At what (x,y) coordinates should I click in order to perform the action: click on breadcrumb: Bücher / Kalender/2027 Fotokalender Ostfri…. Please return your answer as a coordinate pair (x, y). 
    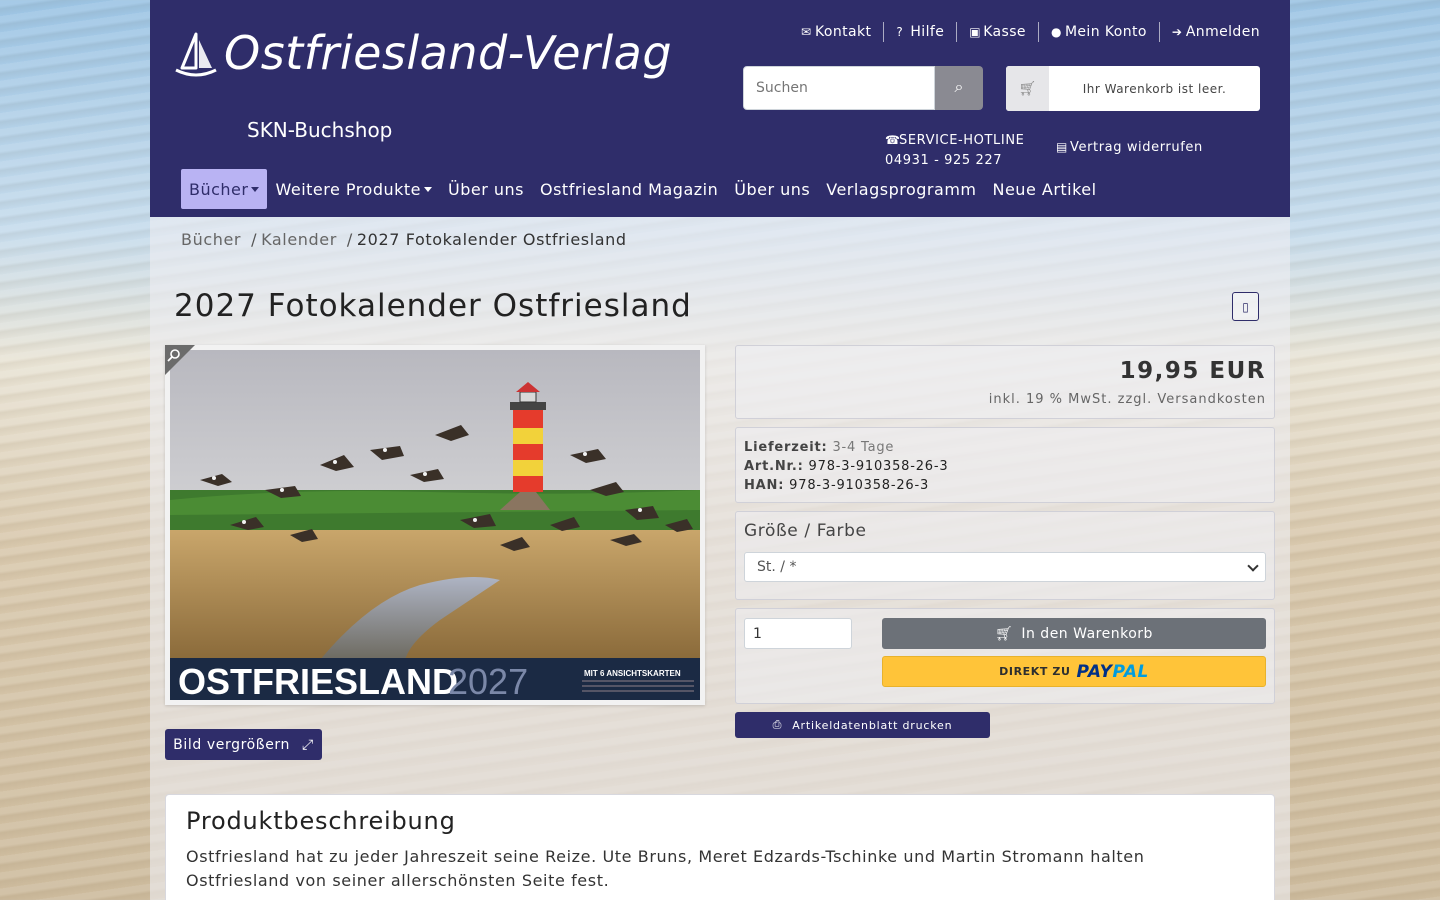
    Looking at the image, I should click on (404, 239).